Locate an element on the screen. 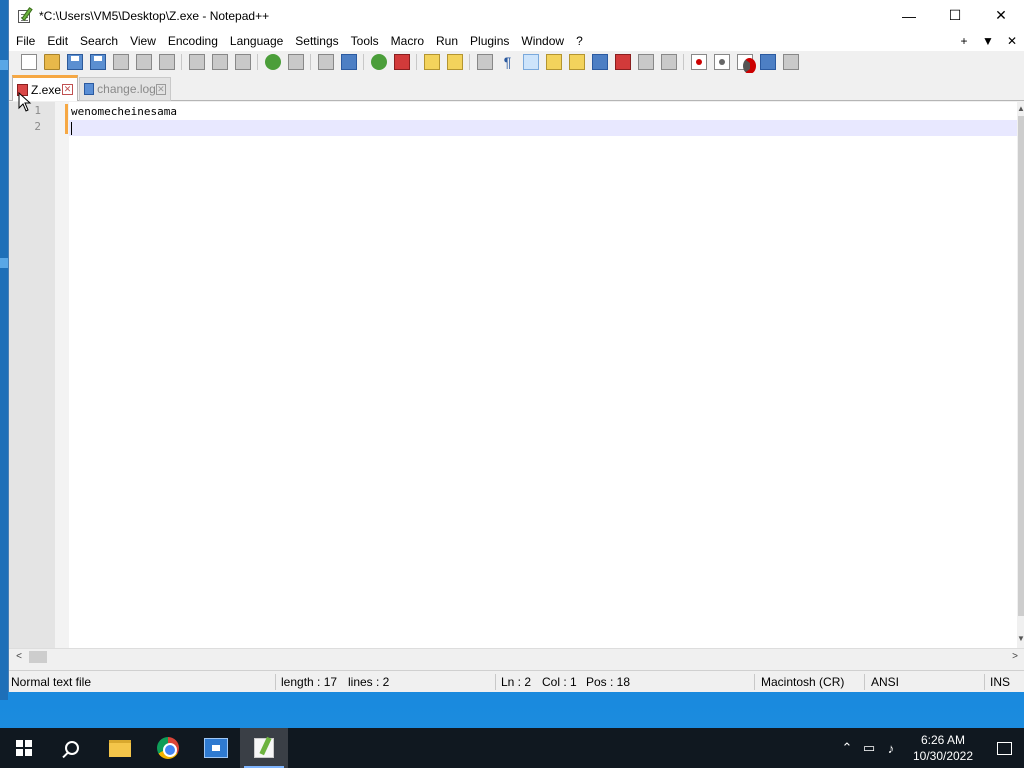 The width and height of the screenshot is (1024, 768). code-line: wenomecheinesama is located at coordinates (543, 112).